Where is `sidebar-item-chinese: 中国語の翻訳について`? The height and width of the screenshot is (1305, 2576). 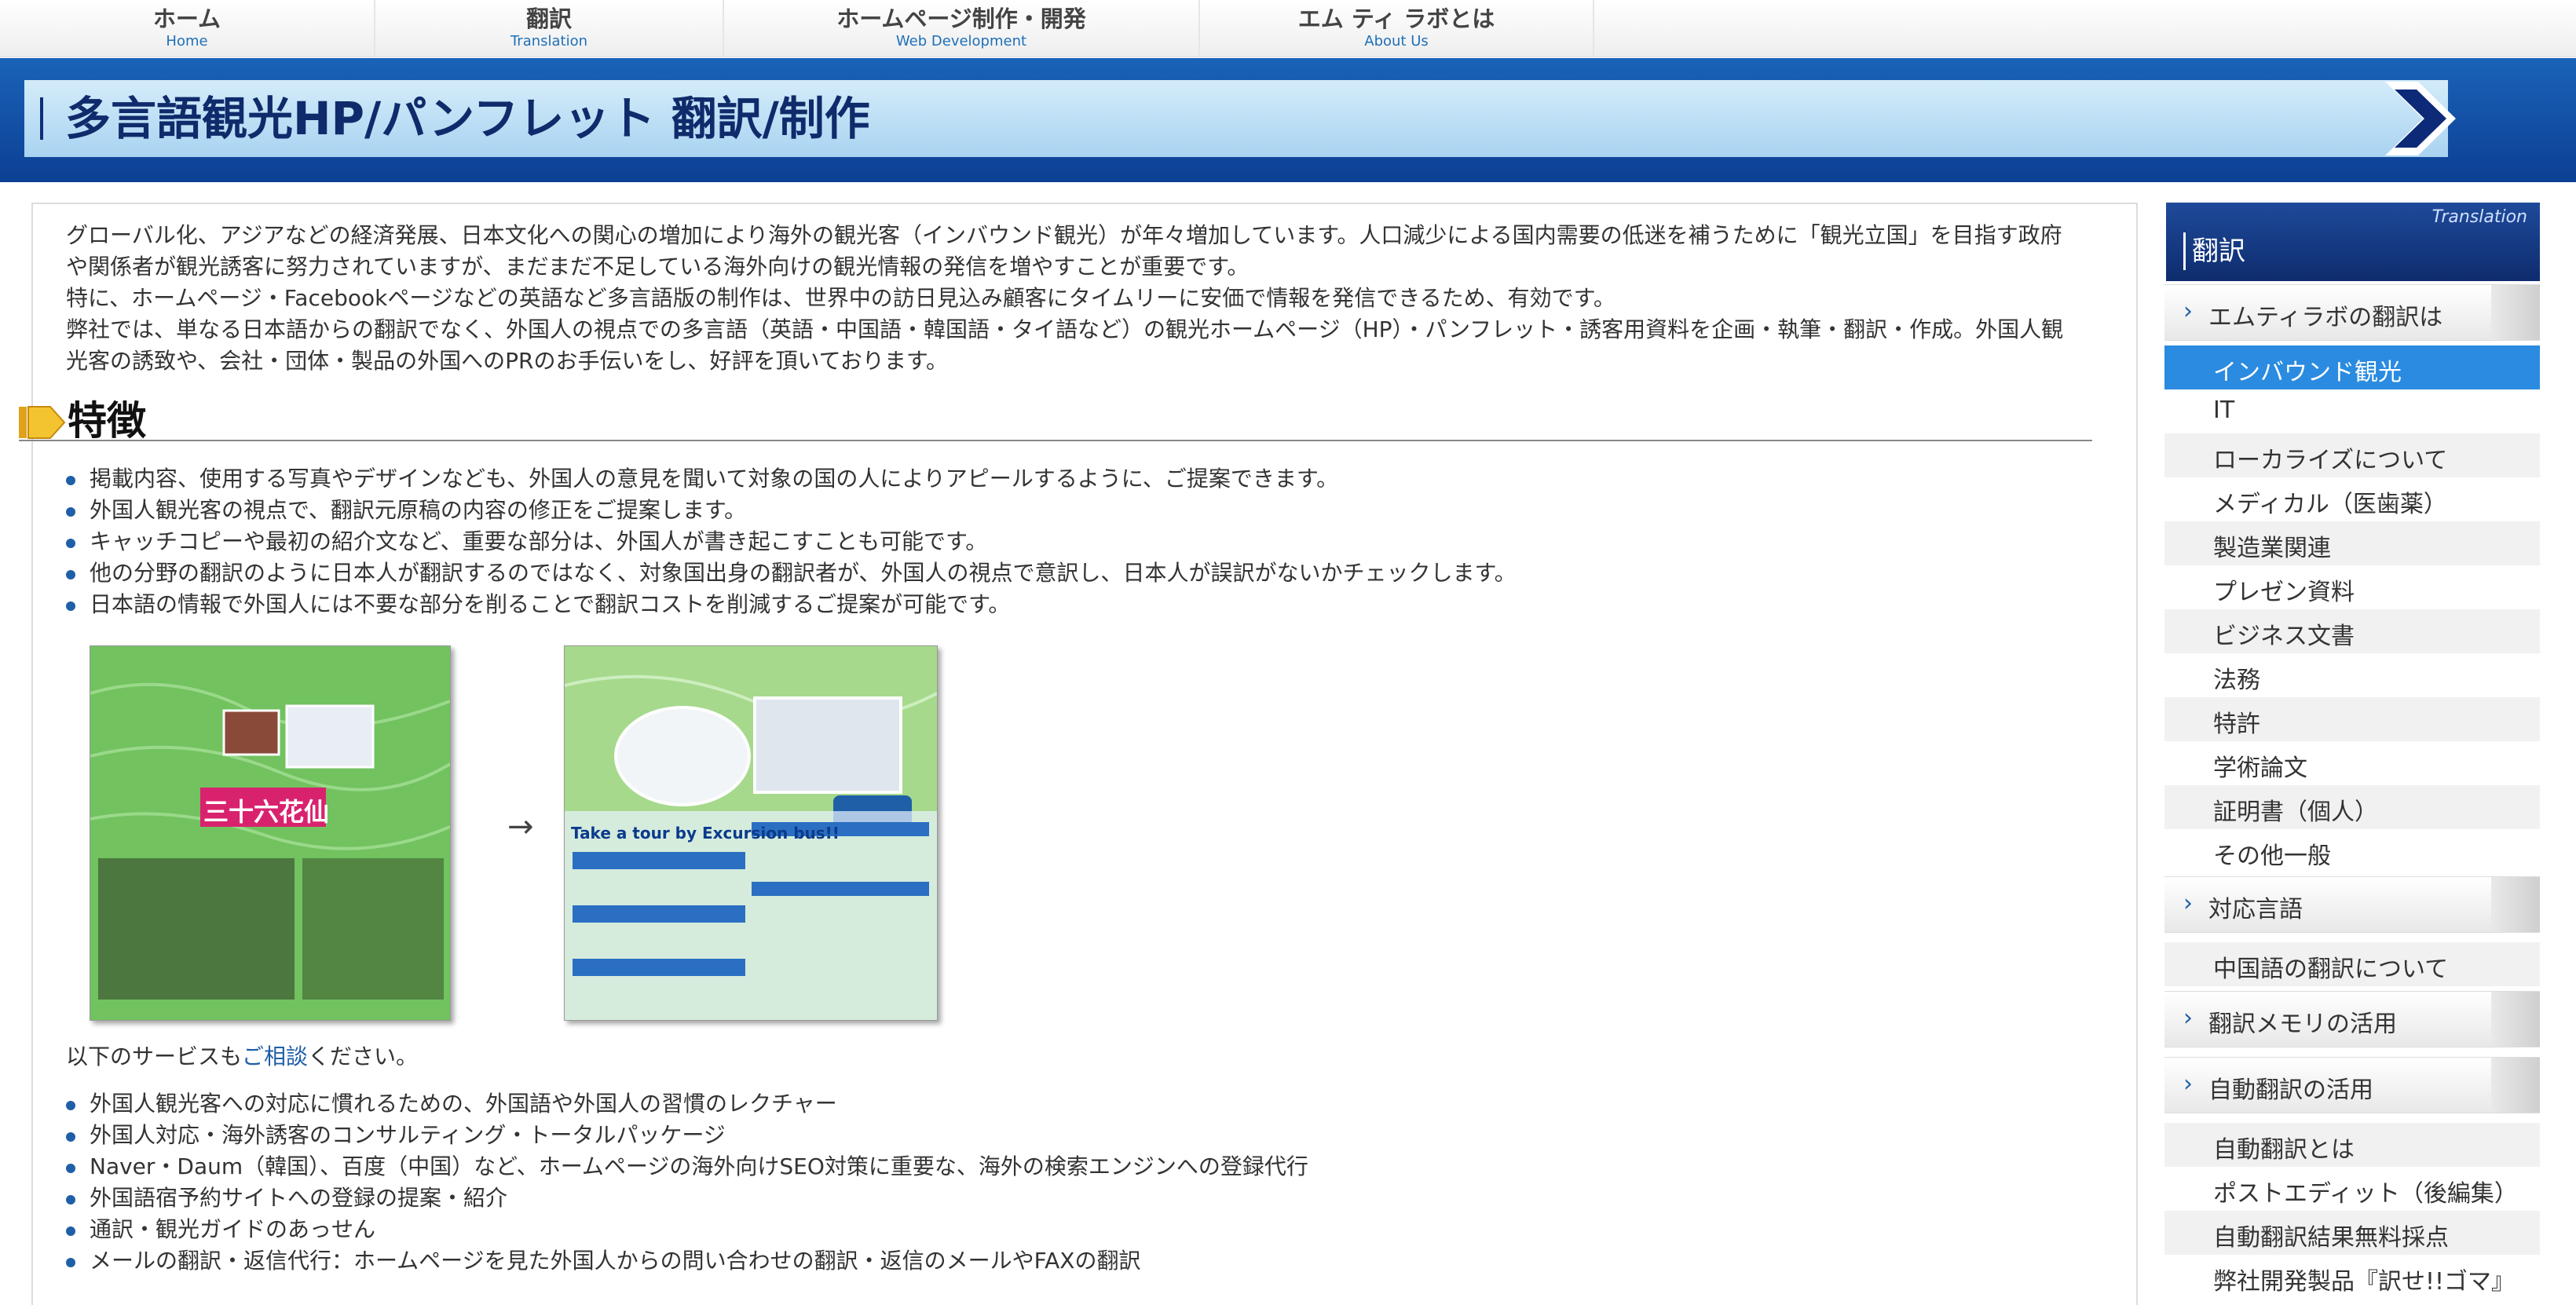 sidebar-item-chinese: 中国語の翻訳について is located at coordinates (2352, 964).